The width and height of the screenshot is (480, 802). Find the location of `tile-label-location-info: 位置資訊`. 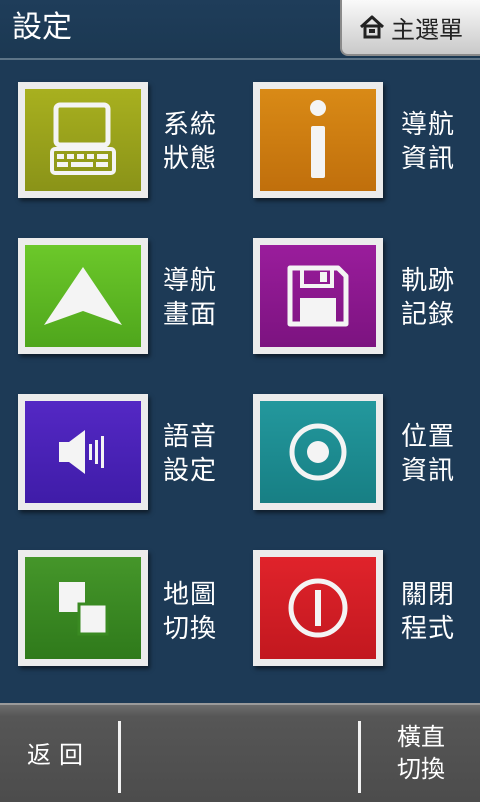

tile-label-location-info: 位置資訊 is located at coordinates (428, 454).